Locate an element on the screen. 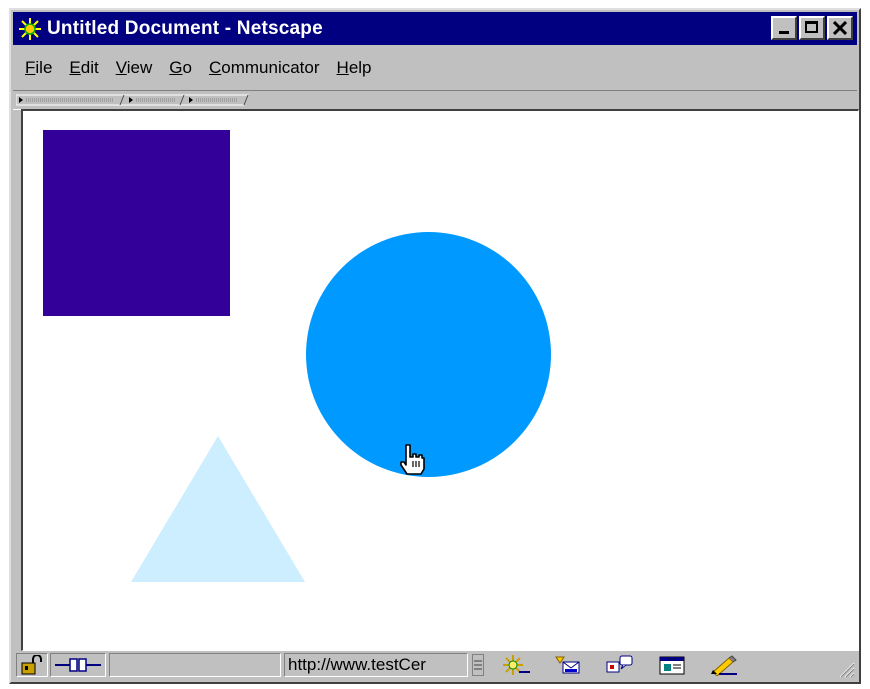 The height and width of the screenshot is (689, 870). progress-bar is located at coordinates (195, 665).